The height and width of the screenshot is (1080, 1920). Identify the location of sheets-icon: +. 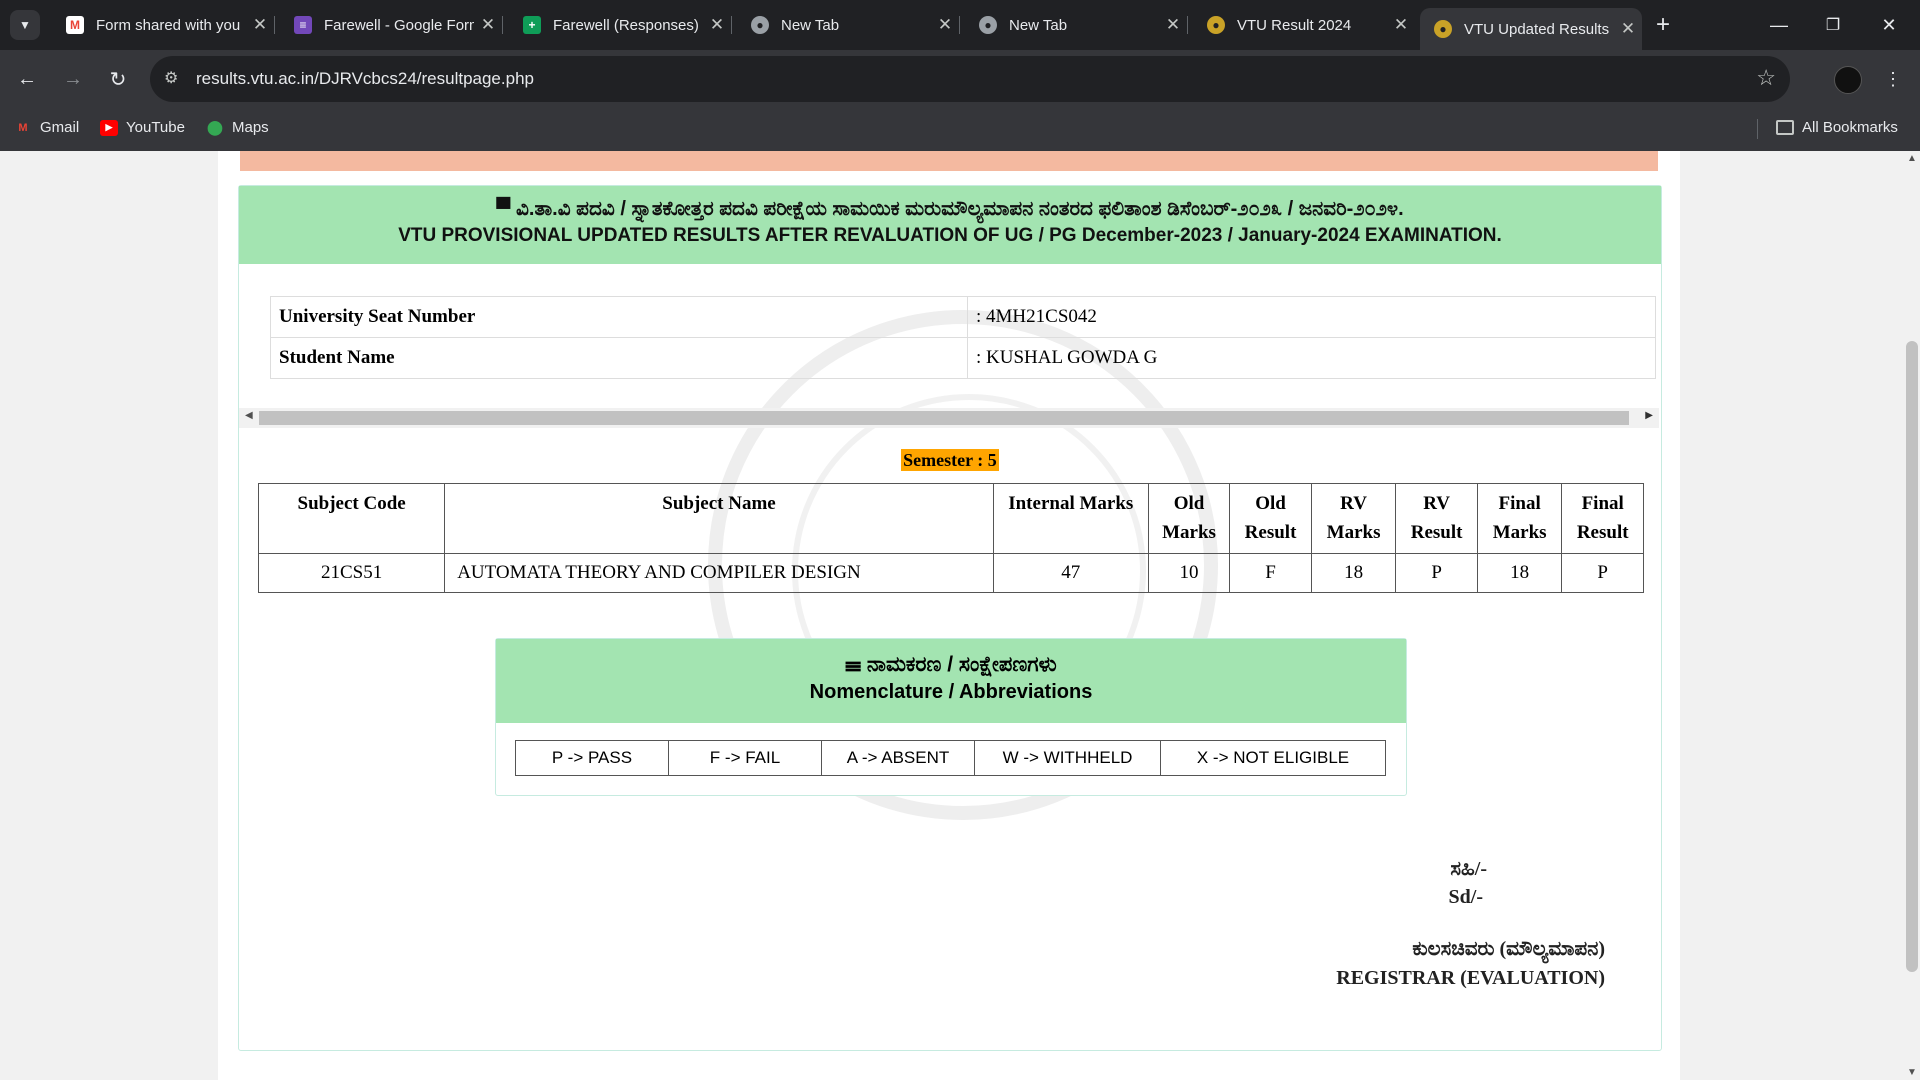
(532, 25).